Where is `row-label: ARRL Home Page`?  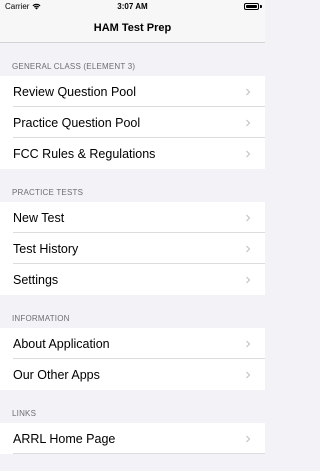
row-label: ARRL Home Page is located at coordinates (64, 438).